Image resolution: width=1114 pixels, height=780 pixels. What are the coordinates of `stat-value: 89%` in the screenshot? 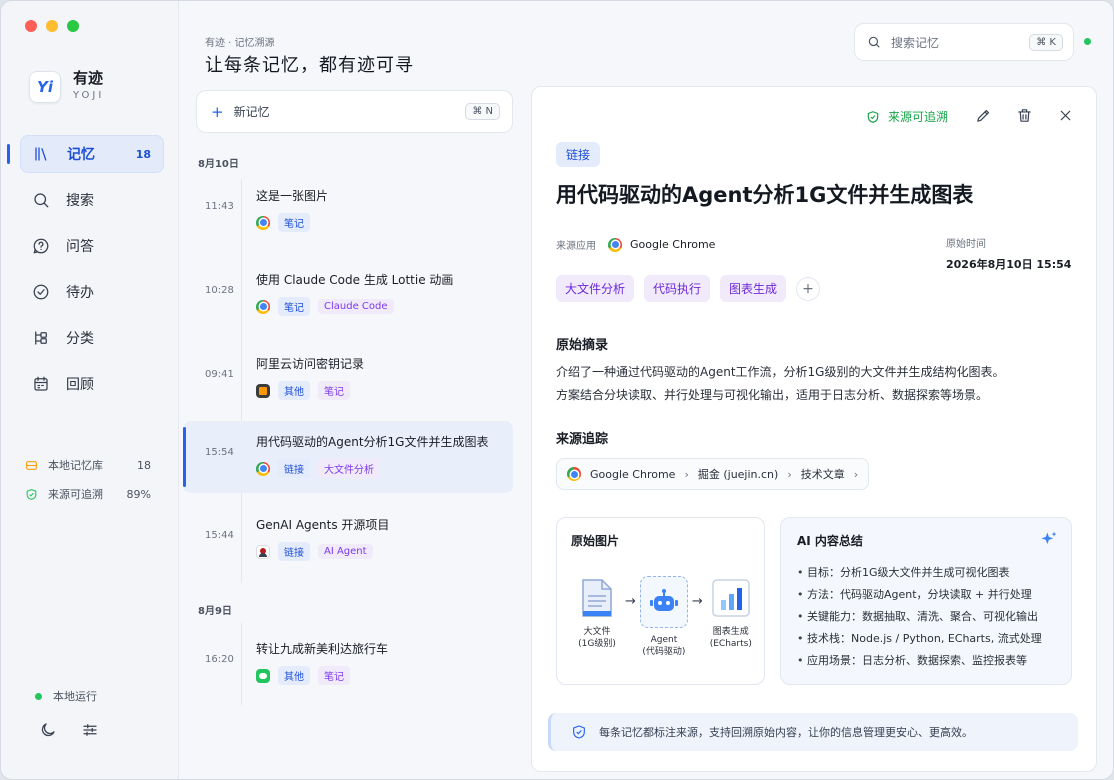 It's located at (138, 494).